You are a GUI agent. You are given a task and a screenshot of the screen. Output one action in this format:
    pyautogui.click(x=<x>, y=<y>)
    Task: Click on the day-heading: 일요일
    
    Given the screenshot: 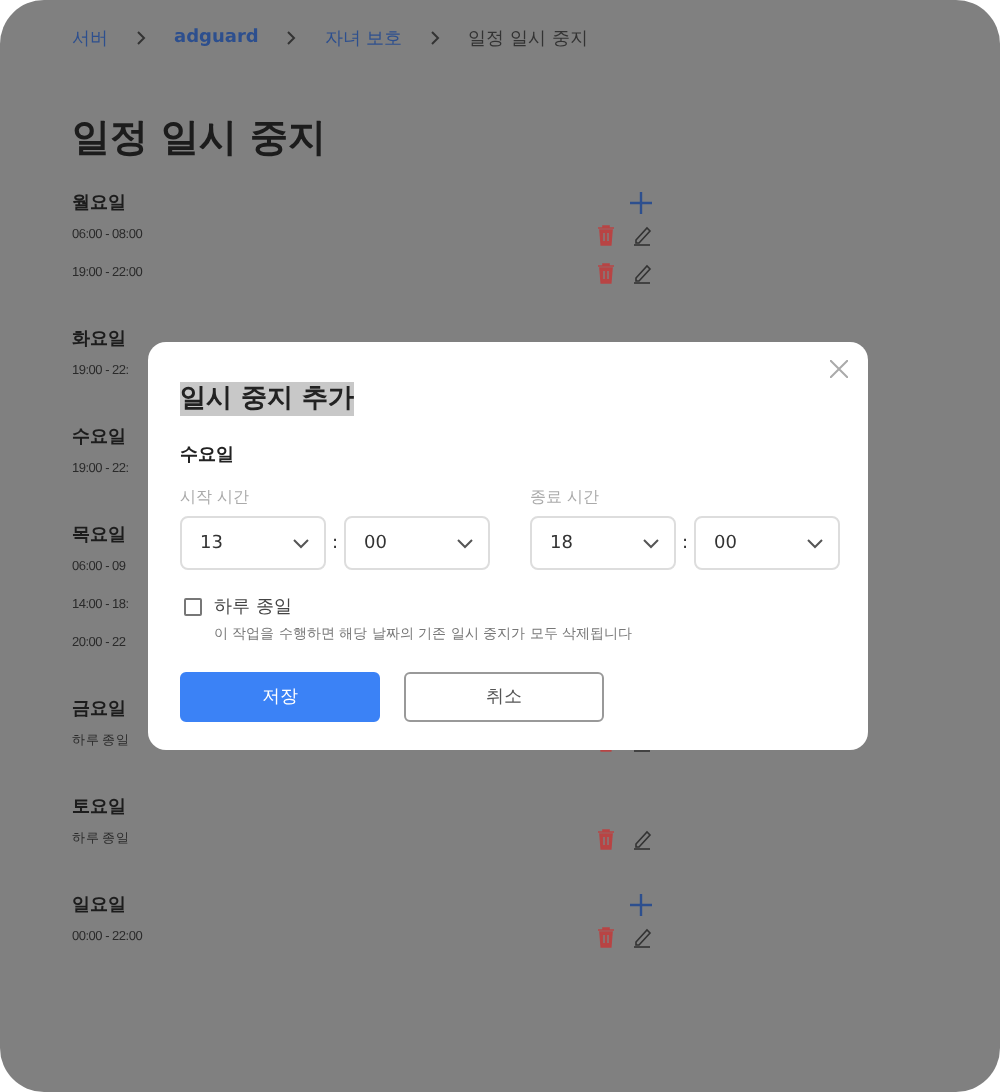 What is the action you would take?
    pyautogui.click(x=99, y=905)
    